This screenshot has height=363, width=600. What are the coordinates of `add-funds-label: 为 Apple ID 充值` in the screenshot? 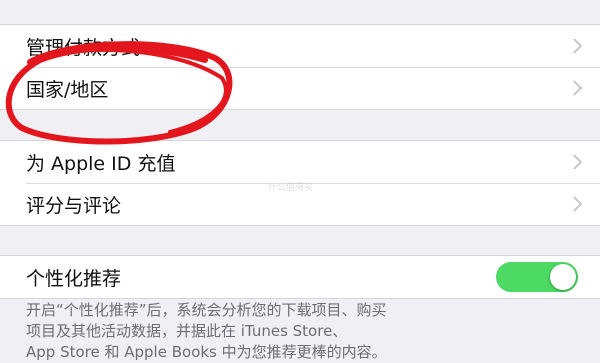 It's located at (101, 163).